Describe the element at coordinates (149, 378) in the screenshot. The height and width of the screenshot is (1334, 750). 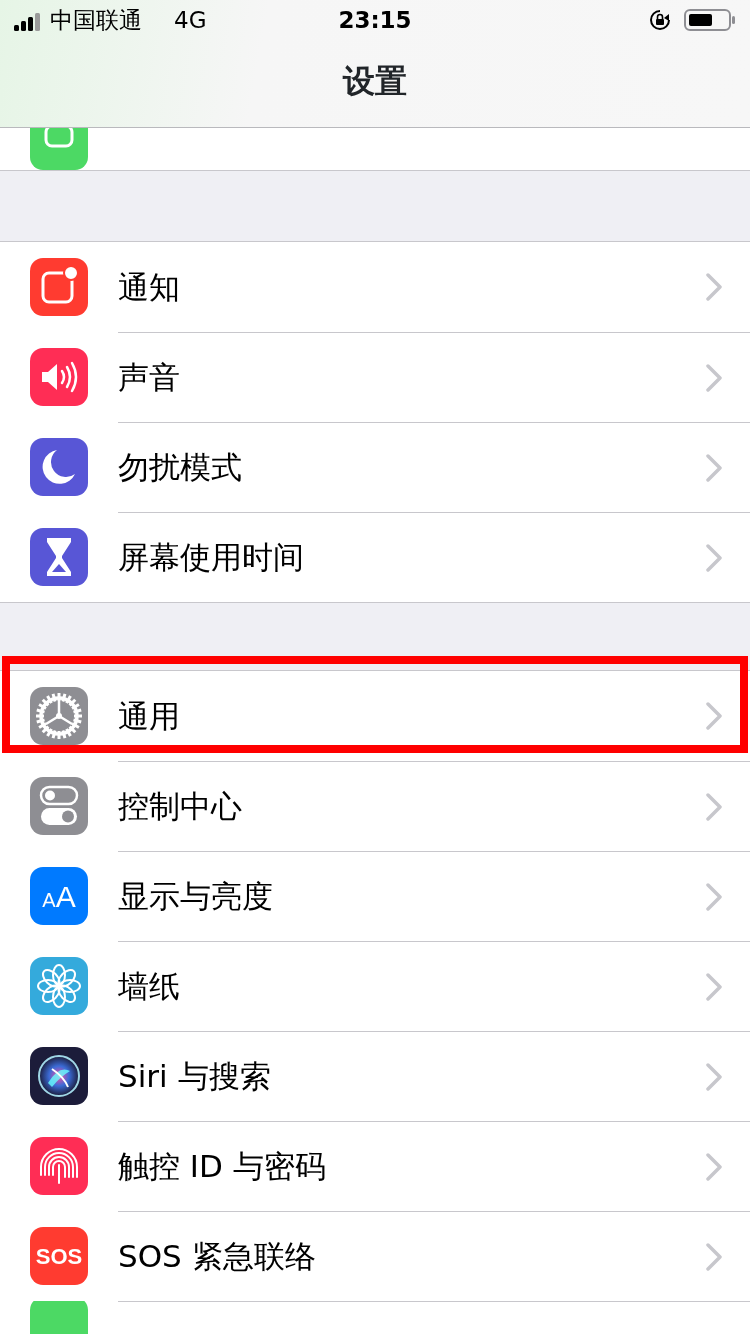
I see `row-label: 声音` at that location.